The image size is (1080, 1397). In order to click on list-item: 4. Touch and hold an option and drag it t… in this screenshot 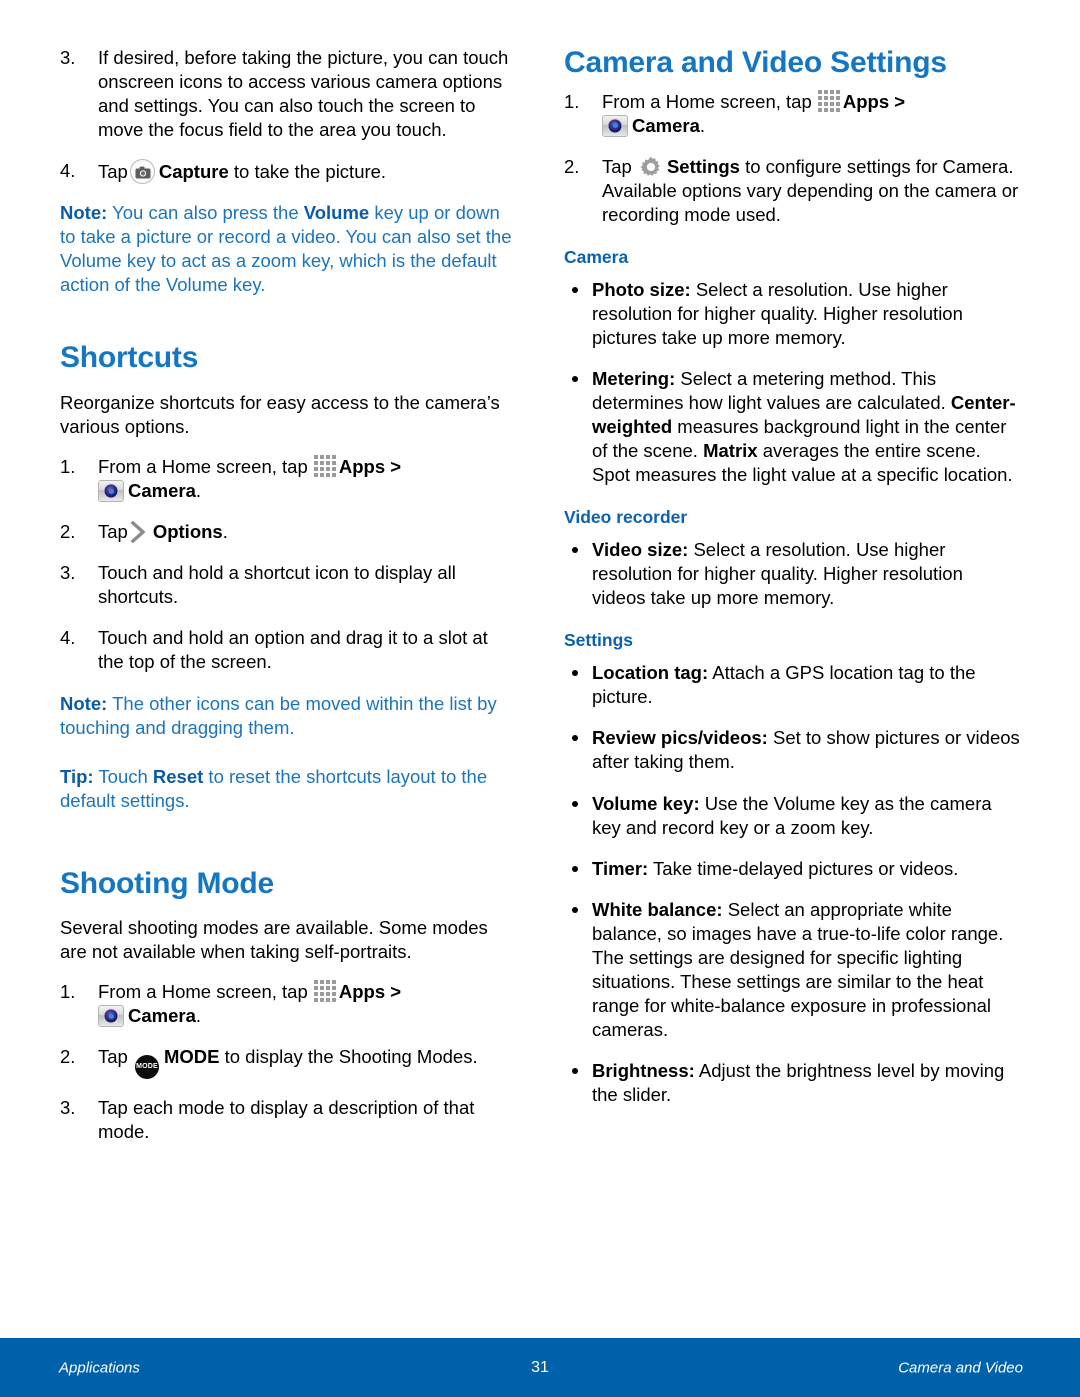, I will do `click(288, 650)`.